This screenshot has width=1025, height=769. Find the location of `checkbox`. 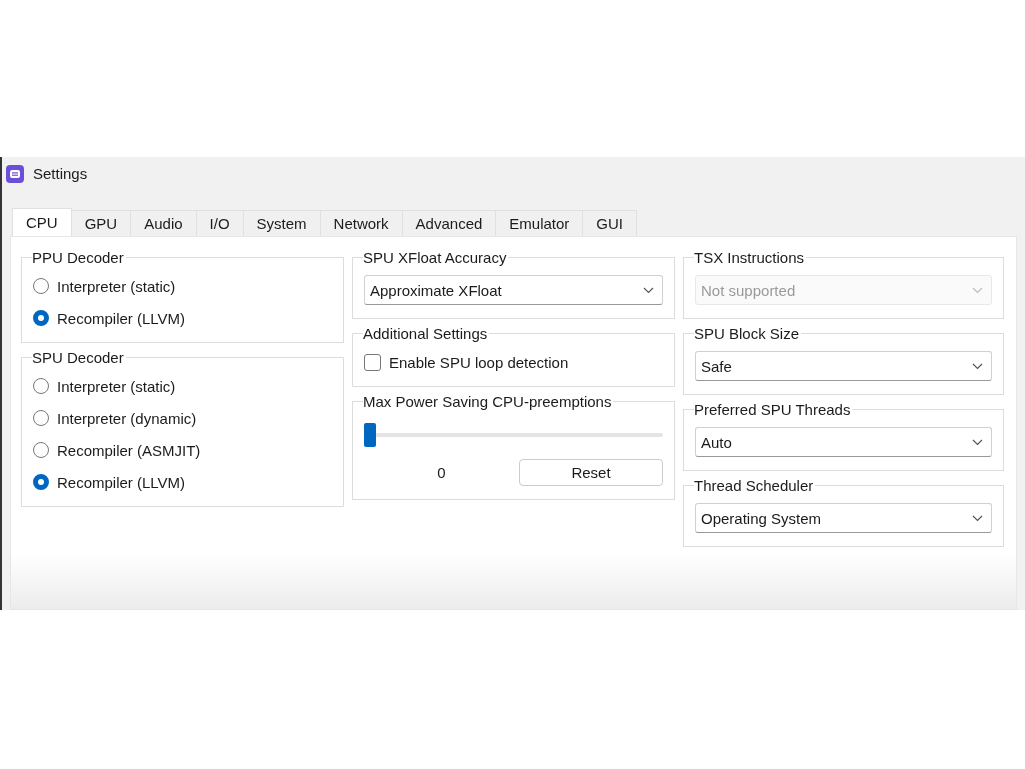

checkbox is located at coordinates (372, 362).